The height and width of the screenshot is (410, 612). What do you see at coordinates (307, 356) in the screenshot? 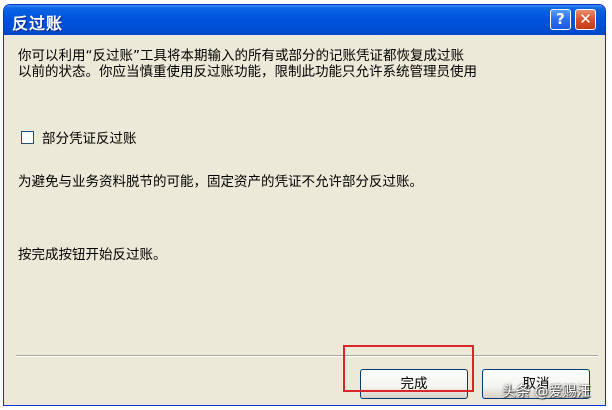
I see `button-separator` at bounding box center [307, 356].